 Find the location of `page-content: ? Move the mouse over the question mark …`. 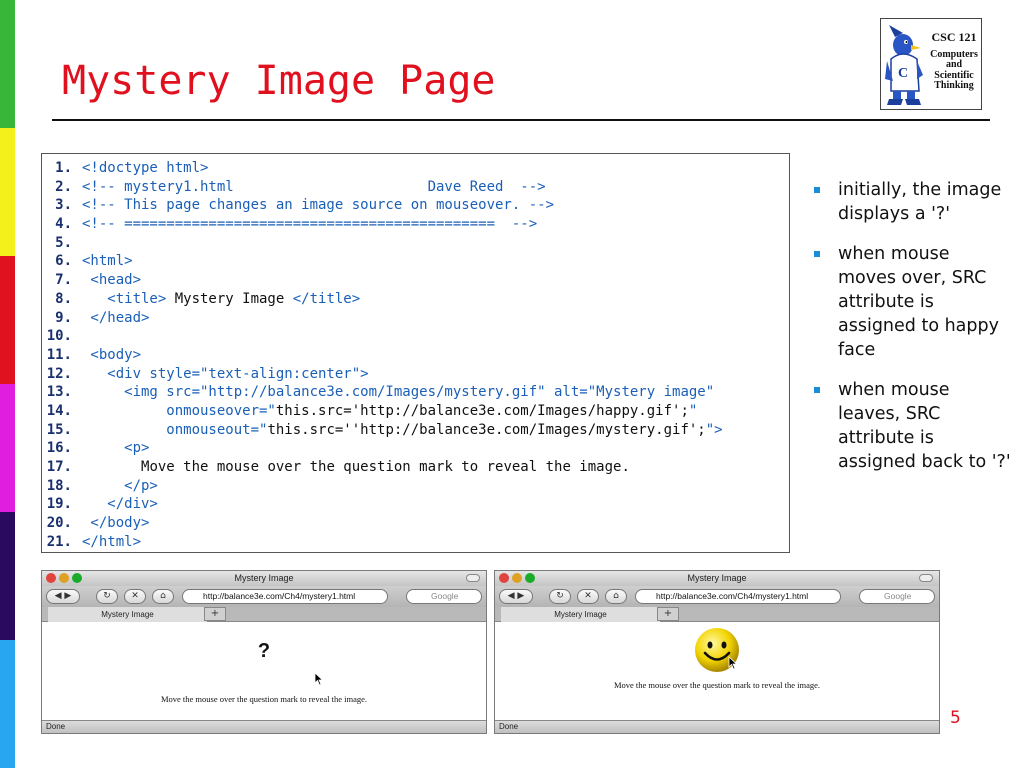

page-content: ? Move the mouse over the question mark … is located at coordinates (264, 670).